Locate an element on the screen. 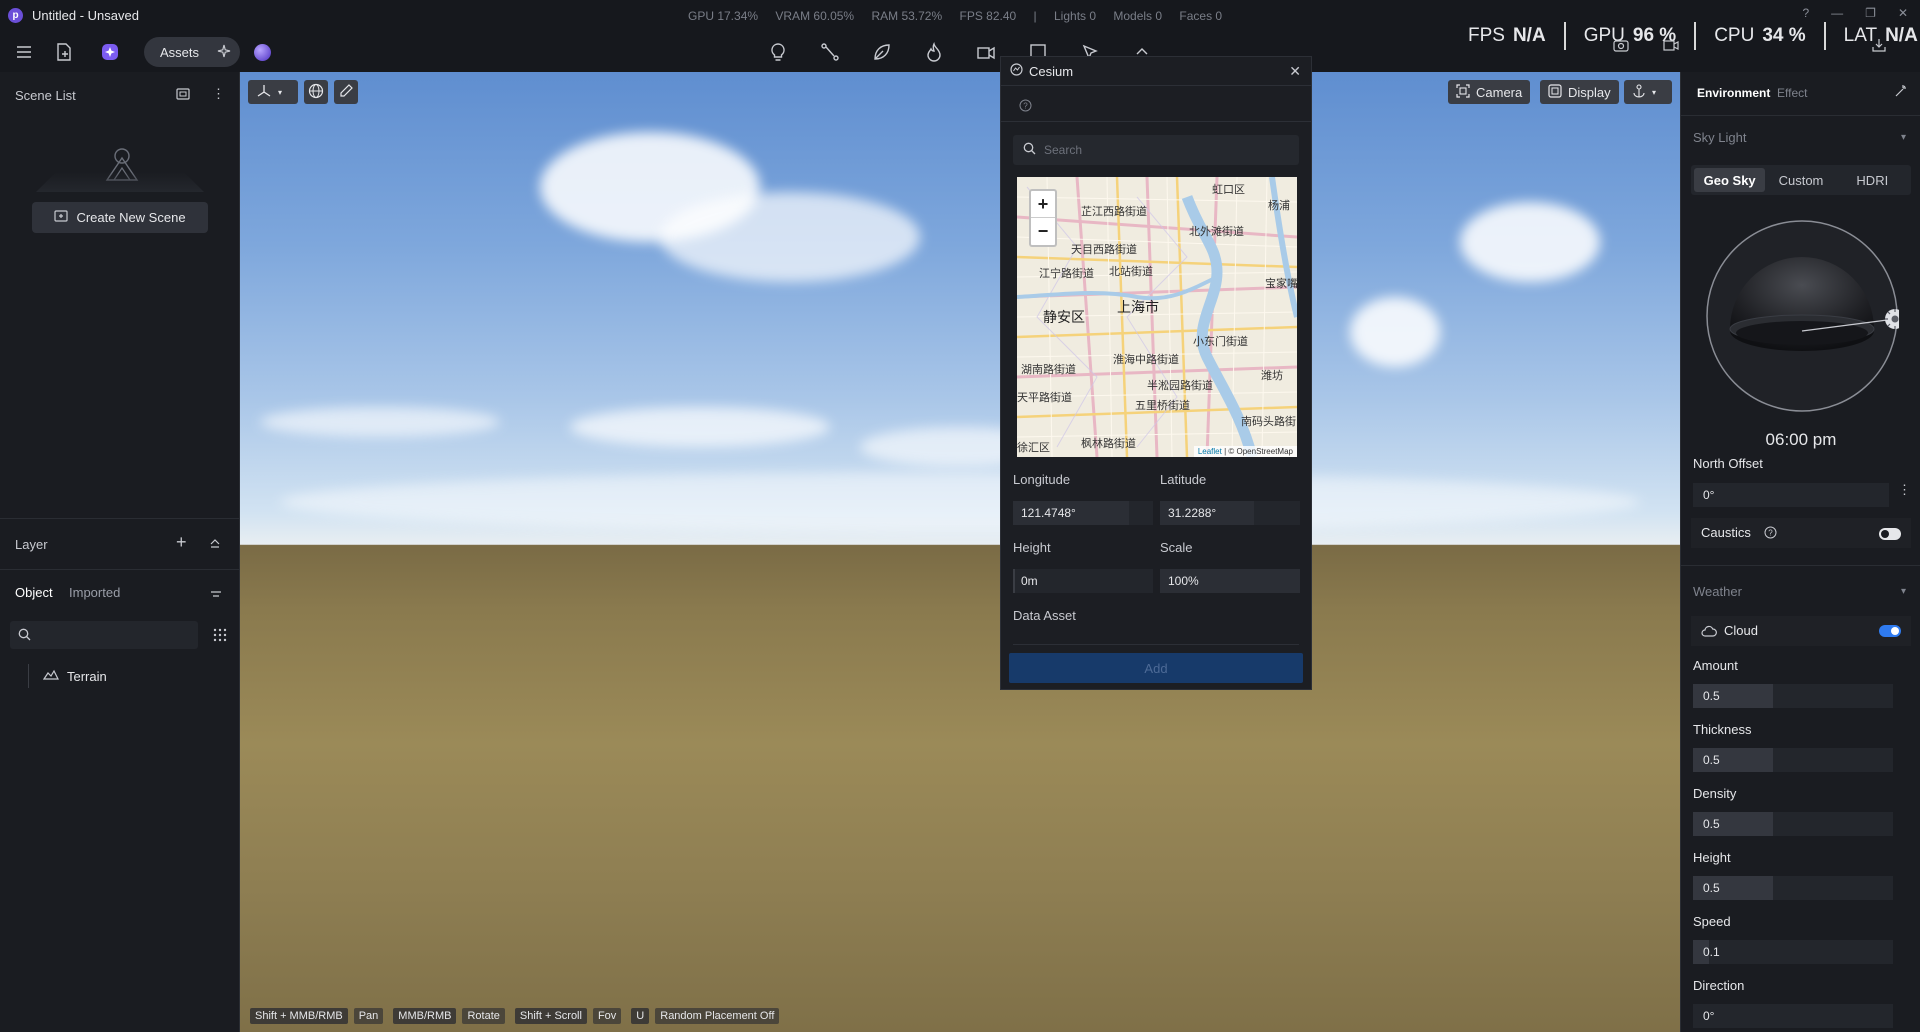  minimize-icon: — is located at coordinates (1837, 13).